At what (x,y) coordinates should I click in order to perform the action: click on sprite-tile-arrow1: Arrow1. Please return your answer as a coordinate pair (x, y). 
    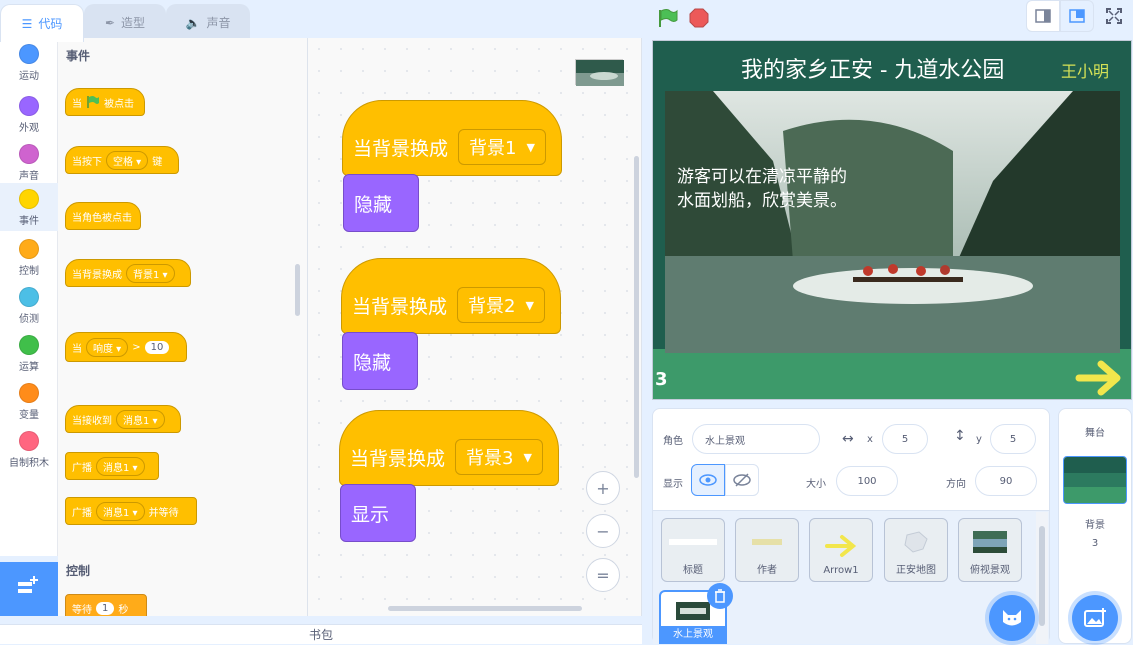
    Looking at the image, I should click on (841, 550).